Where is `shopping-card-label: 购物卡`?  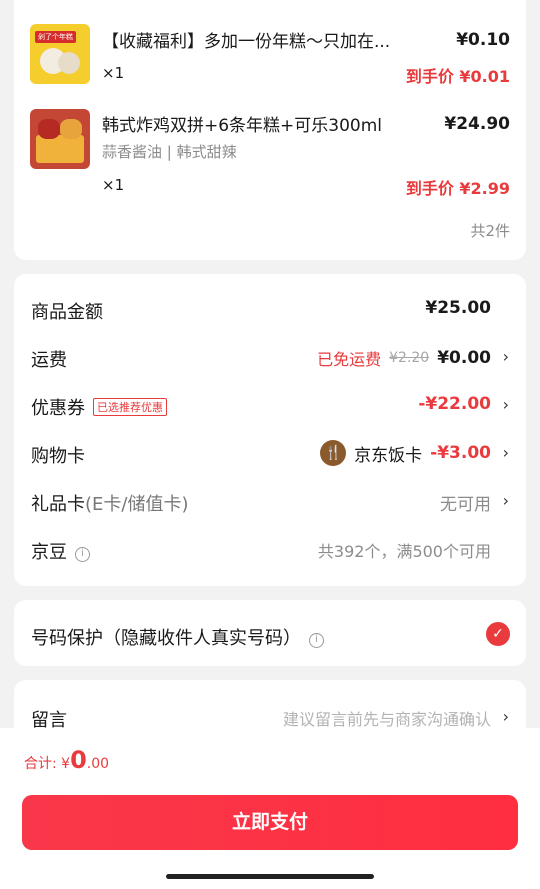 shopping-card-label: 购物卡 is located at coordinates (58, 456).